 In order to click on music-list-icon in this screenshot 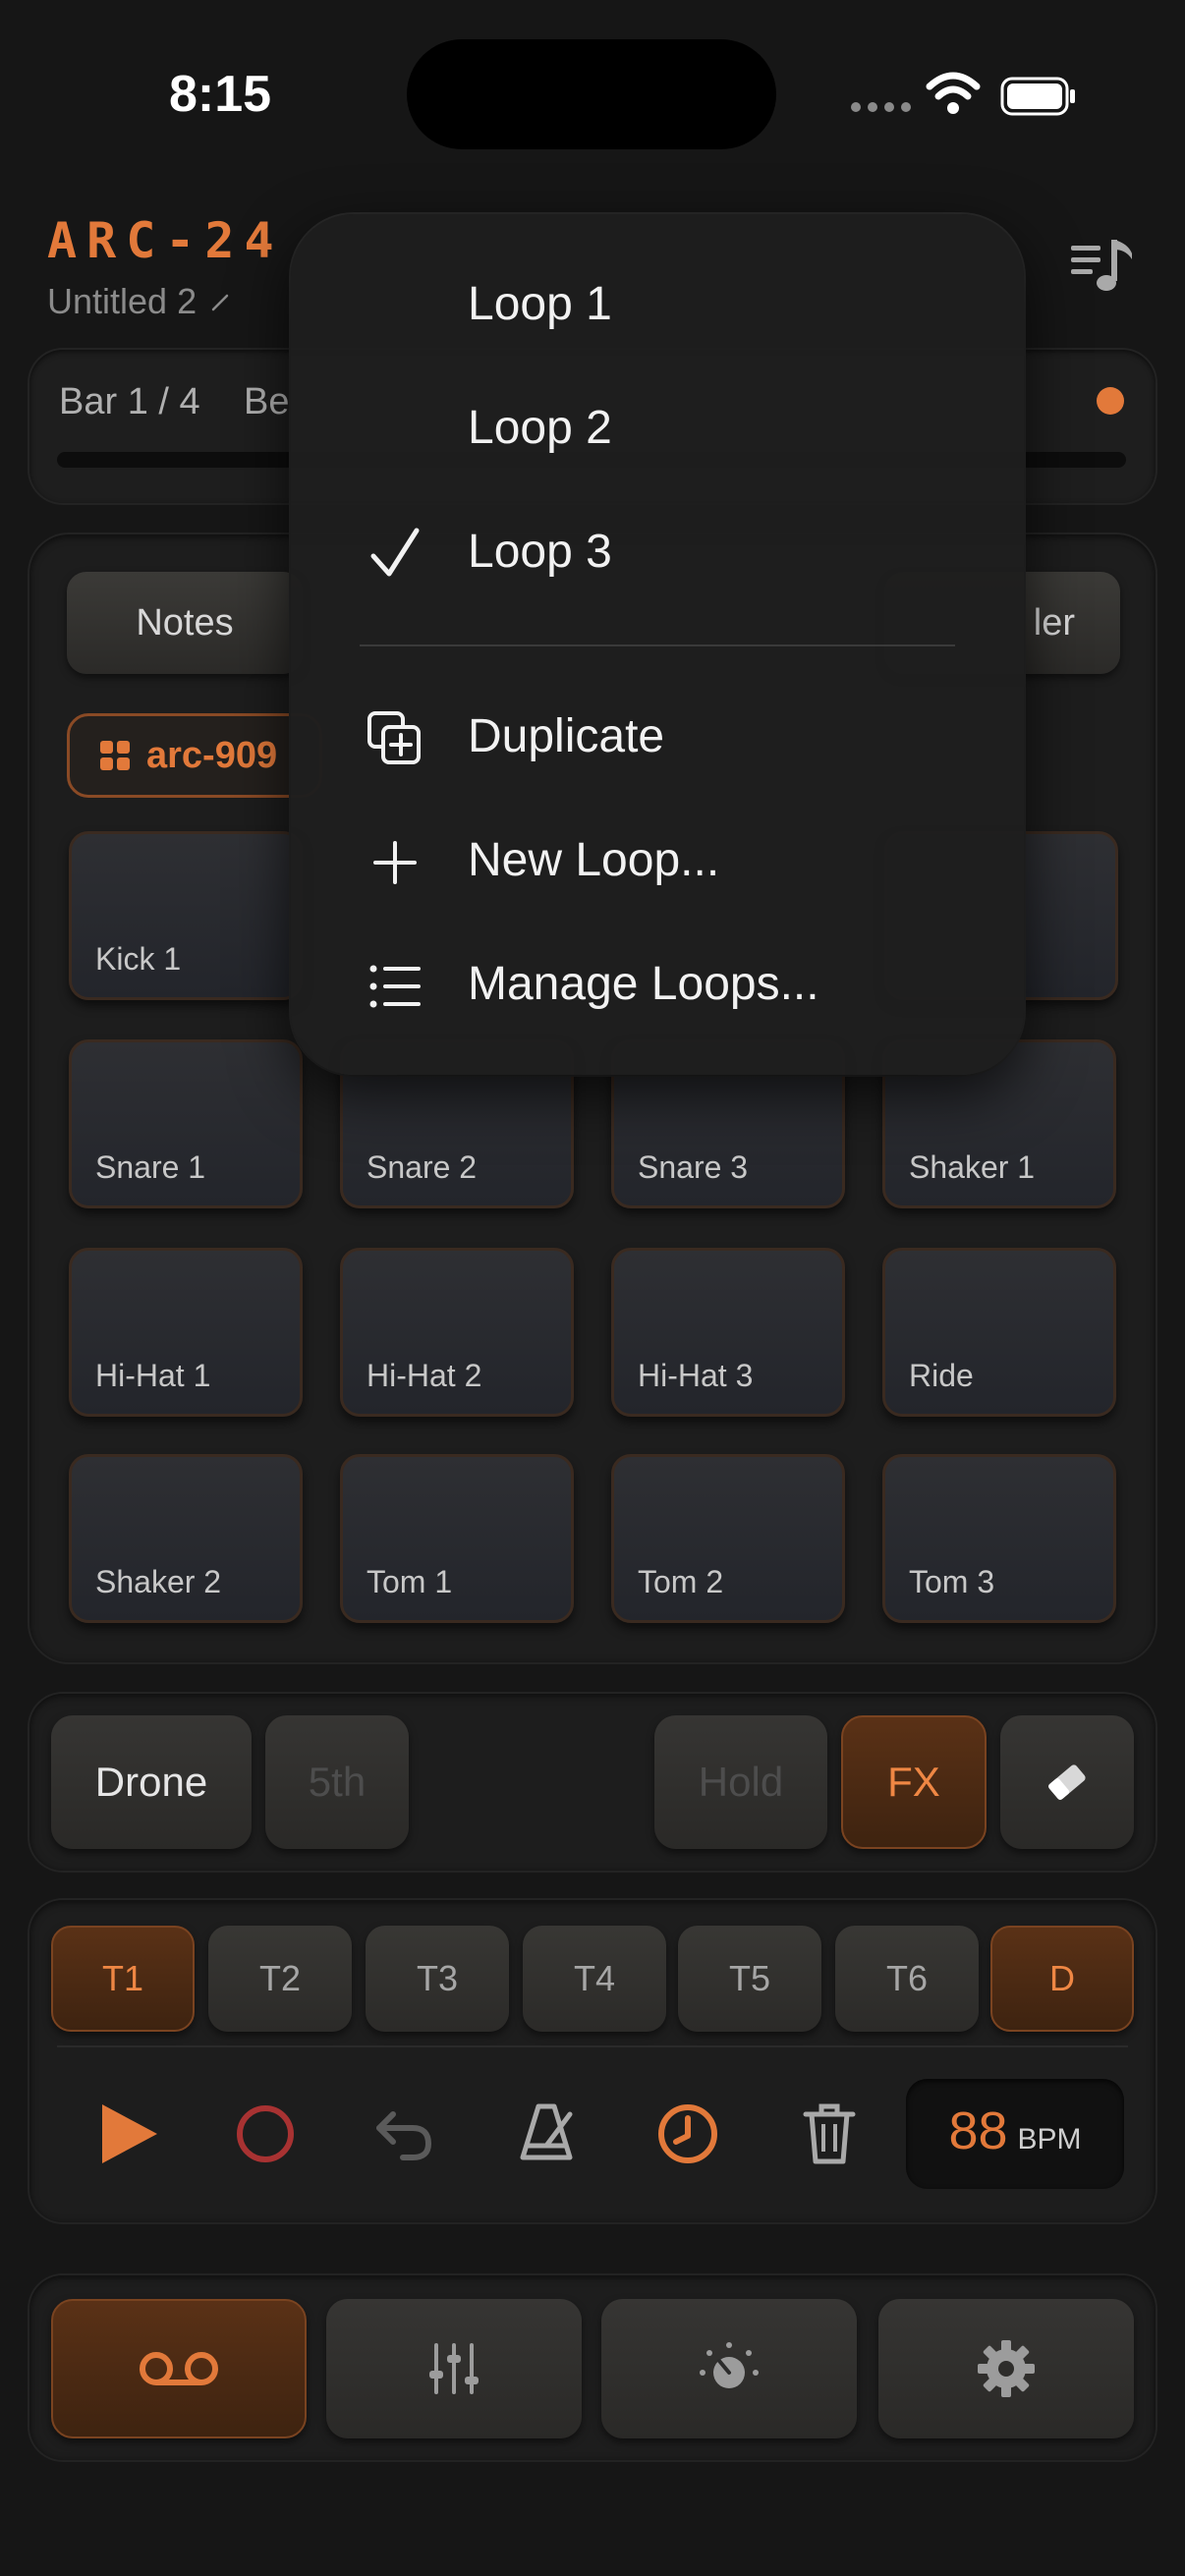, I will do `click(1103, 265)`.